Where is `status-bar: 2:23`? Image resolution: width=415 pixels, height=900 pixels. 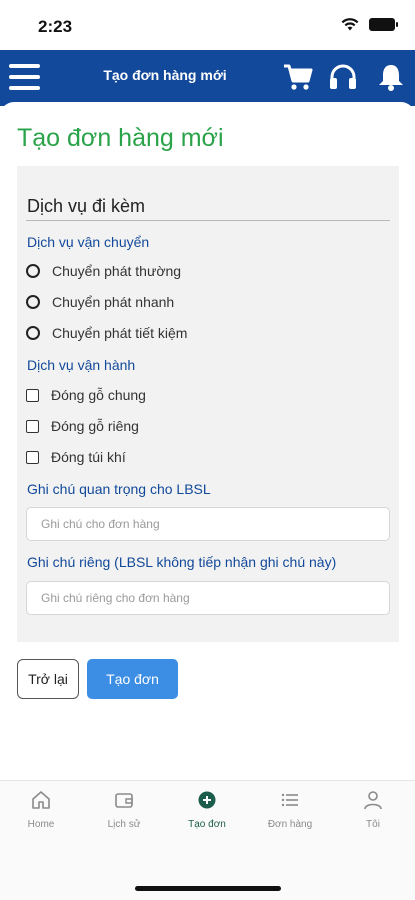 status-bar: 2:23 is located at coordinates (207, 25).